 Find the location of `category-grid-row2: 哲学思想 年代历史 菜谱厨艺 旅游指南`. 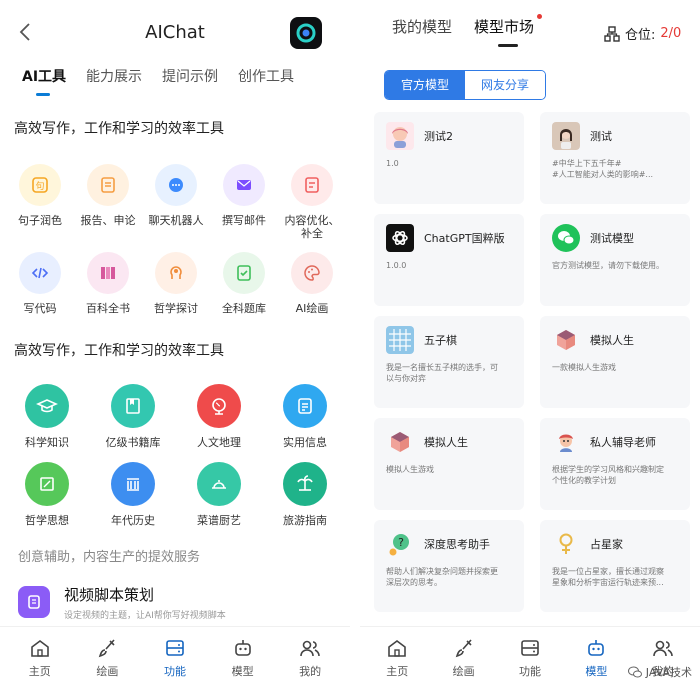

category-grid-row2: 哲学思想 年代历史 菜谱厨艺 旅游指南 is located at coordinates (176, 495).